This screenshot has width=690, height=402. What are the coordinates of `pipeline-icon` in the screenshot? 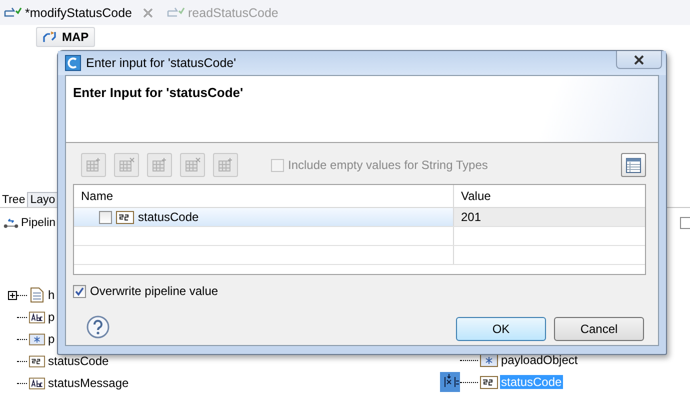 It's located at (11, 223).